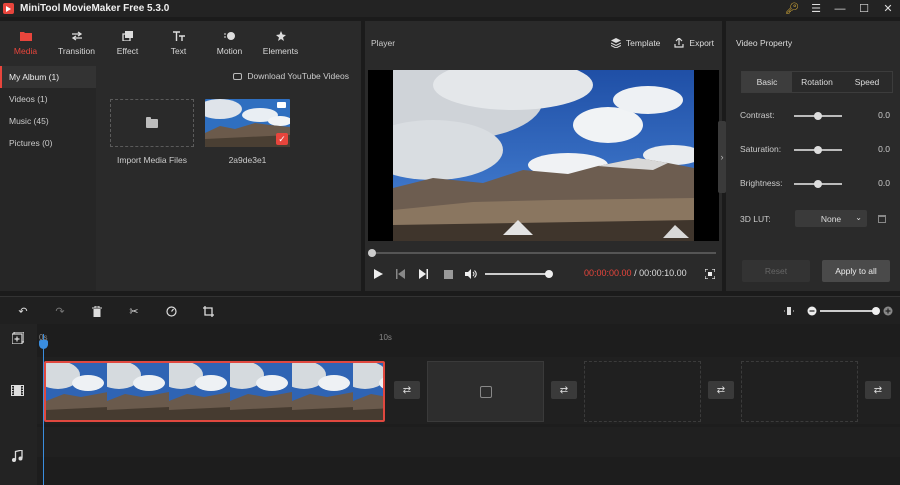 The width and height of the screenshot is (900, 485). I want to click on lut-value: None, so click(831, 218).